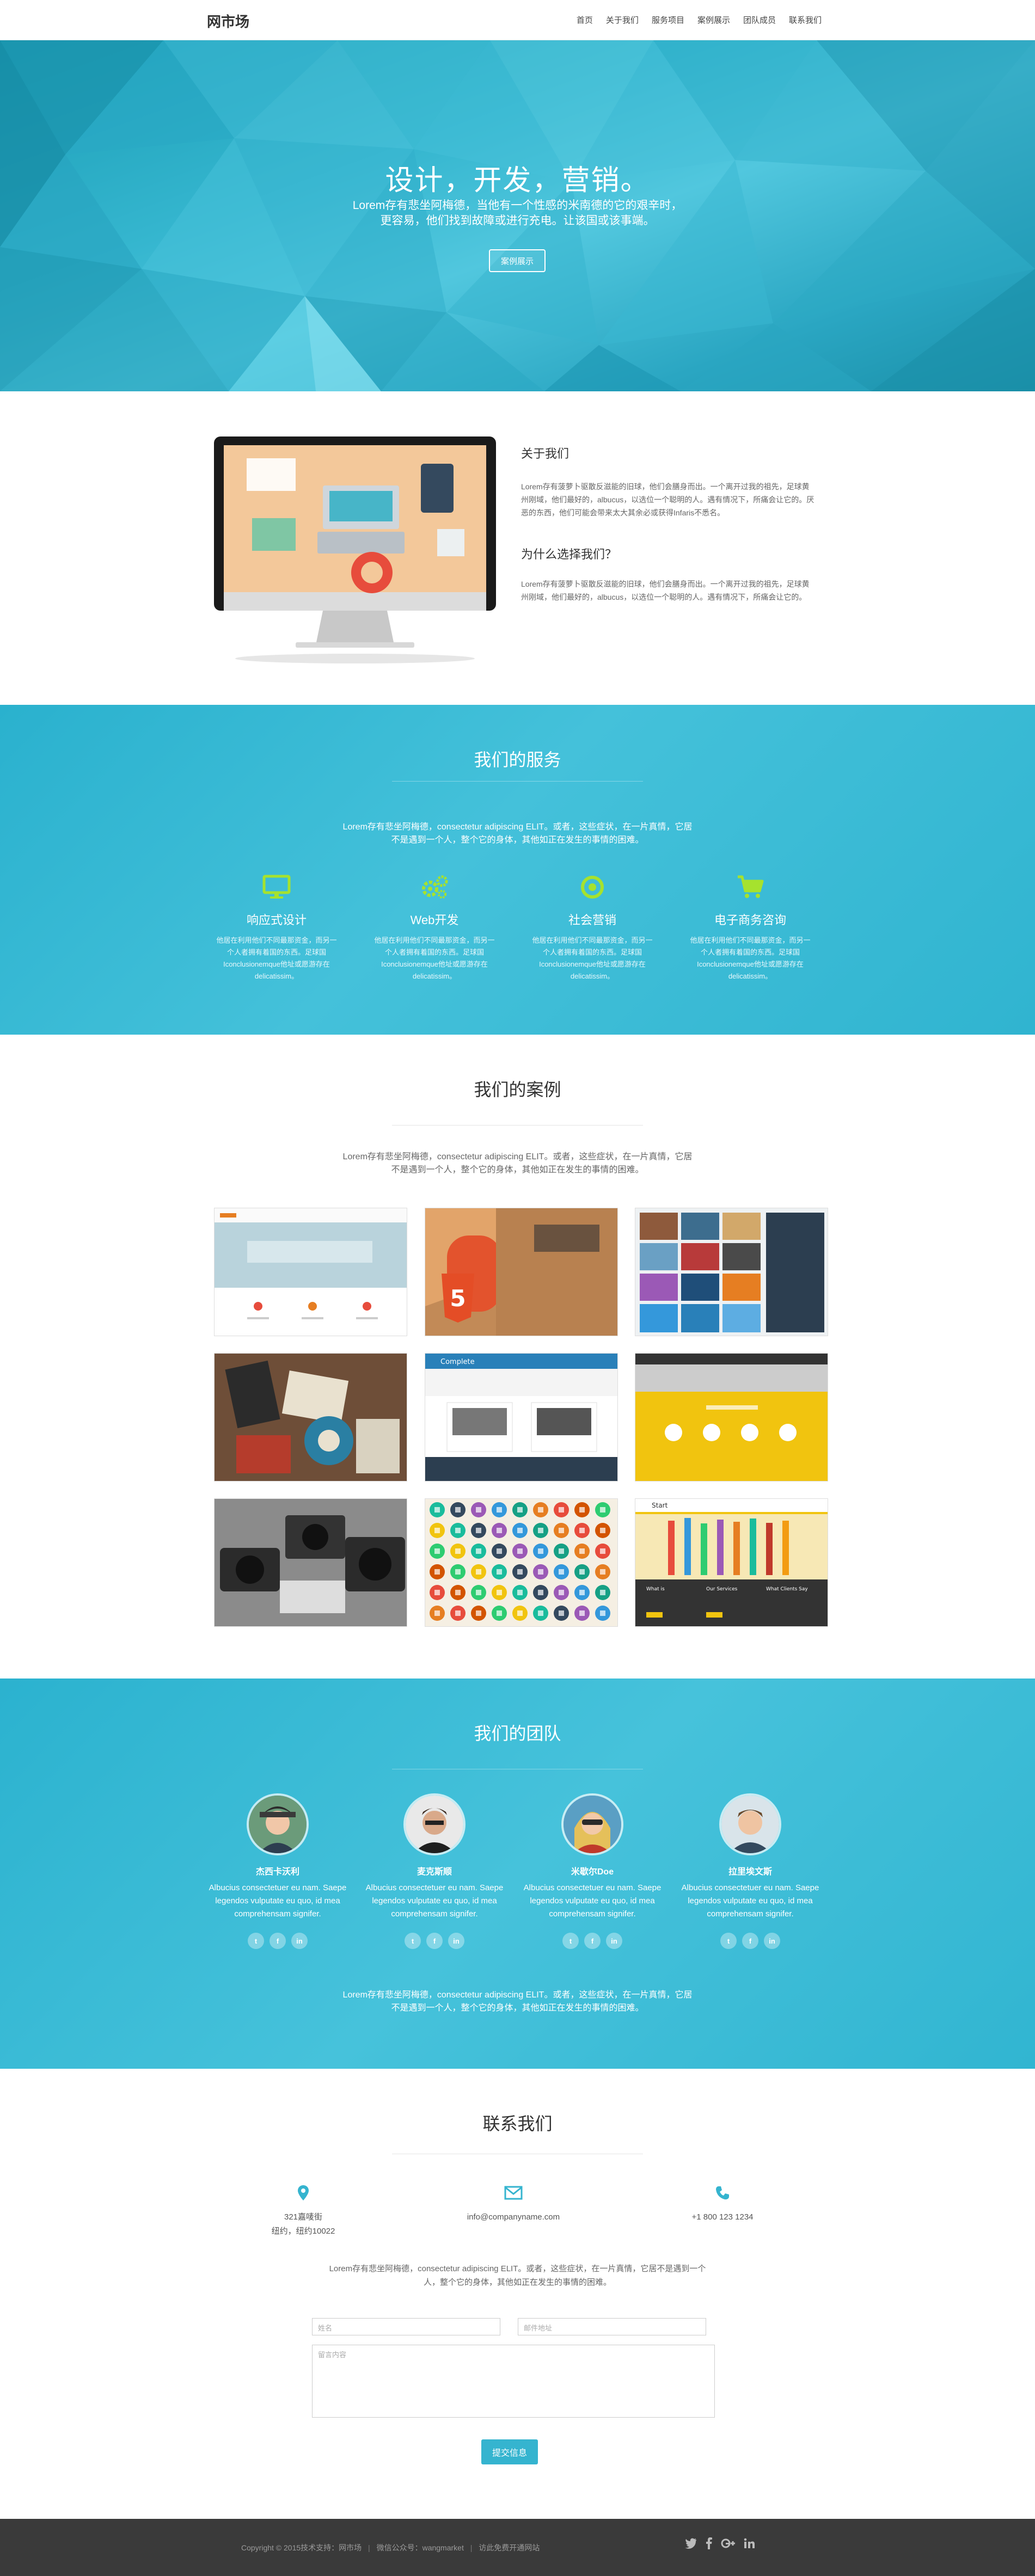 The height and width of the screenshot is (2576, 1035). What do you see at coordinates (406, 2326) in the screenshot?
I see `name-input: 姓名` at bounding box center [406, 2326].